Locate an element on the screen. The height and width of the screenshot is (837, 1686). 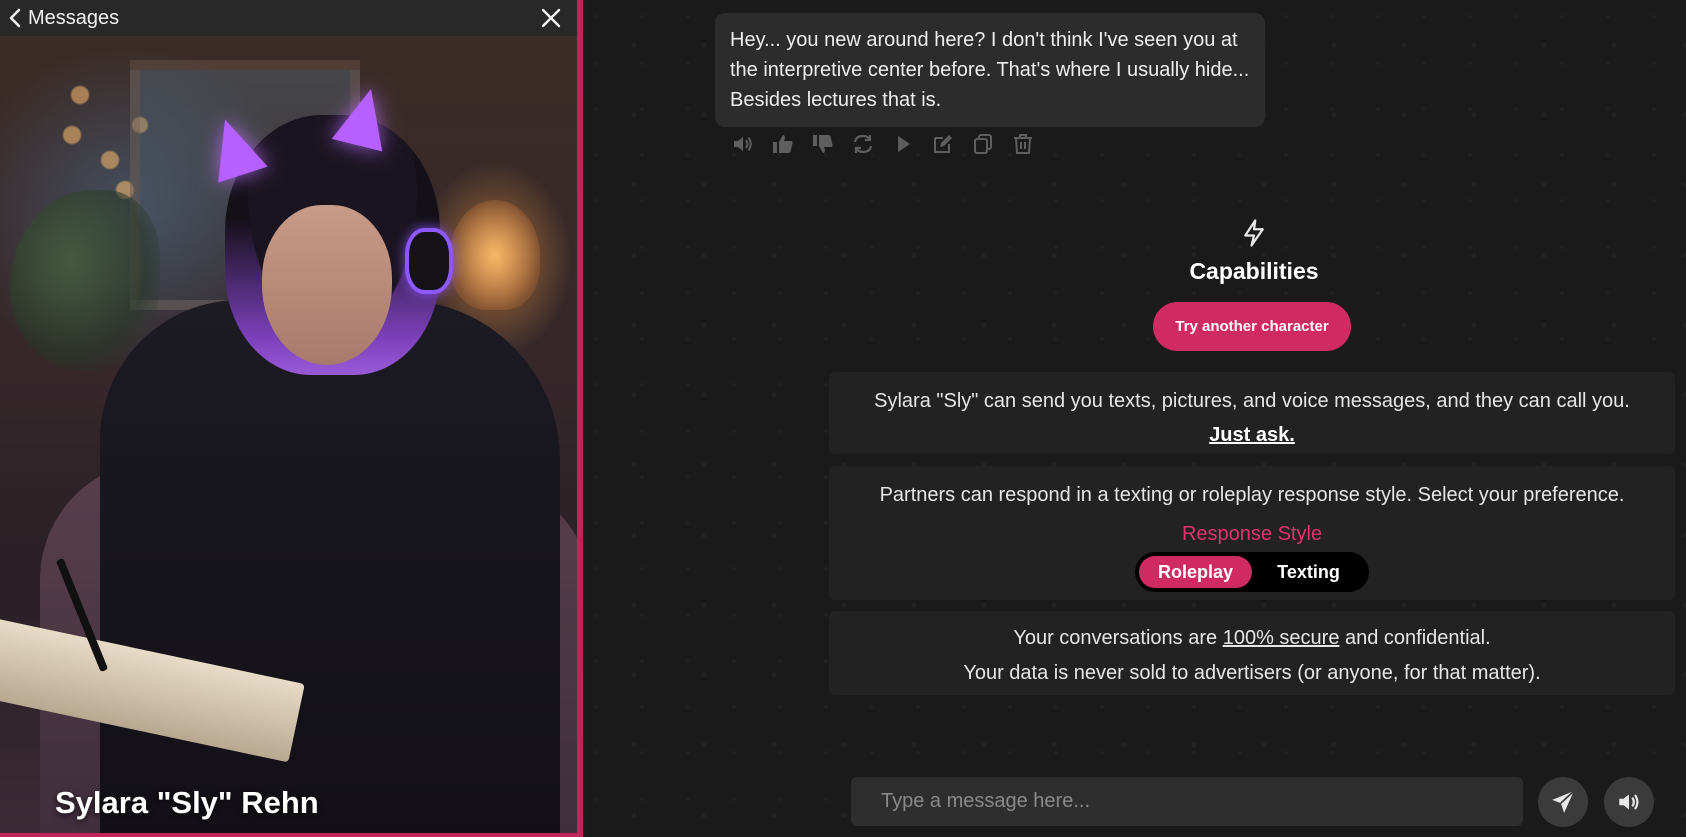
voice-call-button is located at coordinates (1629, 802).